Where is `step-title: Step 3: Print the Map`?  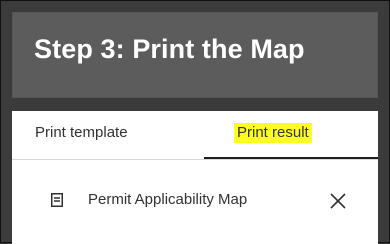 step-title: Step 3: Print the Map is located at coordinates (169, 49).